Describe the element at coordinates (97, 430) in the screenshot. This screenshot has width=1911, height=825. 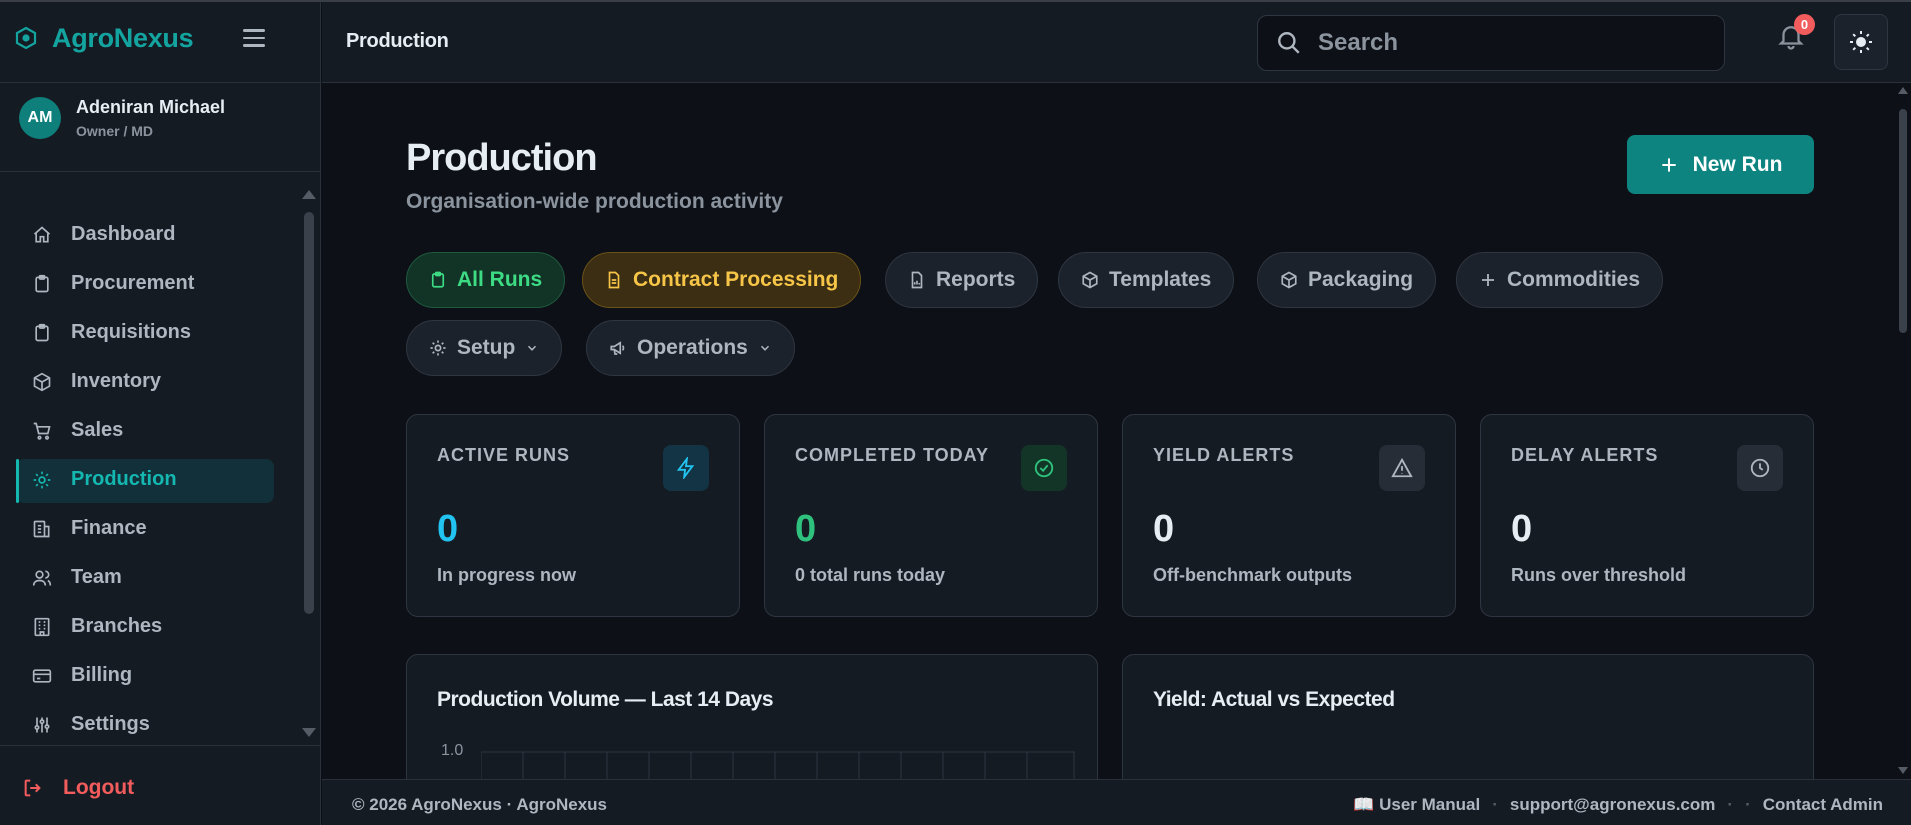
I see `sidebar-item-label: Sales` at that location.